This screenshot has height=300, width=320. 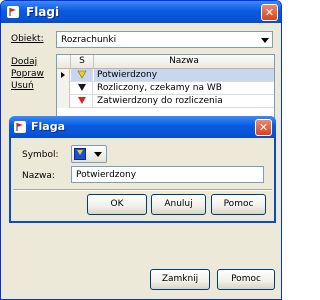 I want to click on object-select: Rozrachunki, so click(x=164, y=39).